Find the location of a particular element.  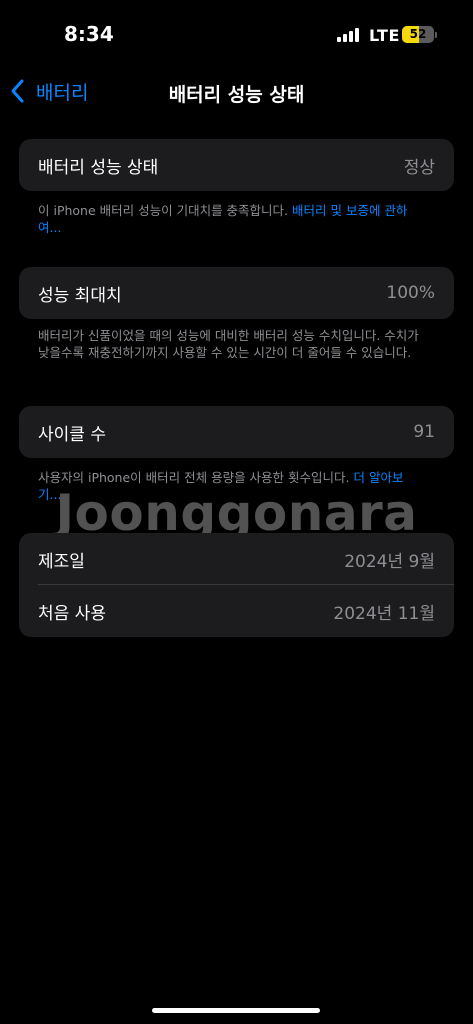

navigation-bar: 배터리 배터리 성능 상태 is located at coordinates (236, 92).